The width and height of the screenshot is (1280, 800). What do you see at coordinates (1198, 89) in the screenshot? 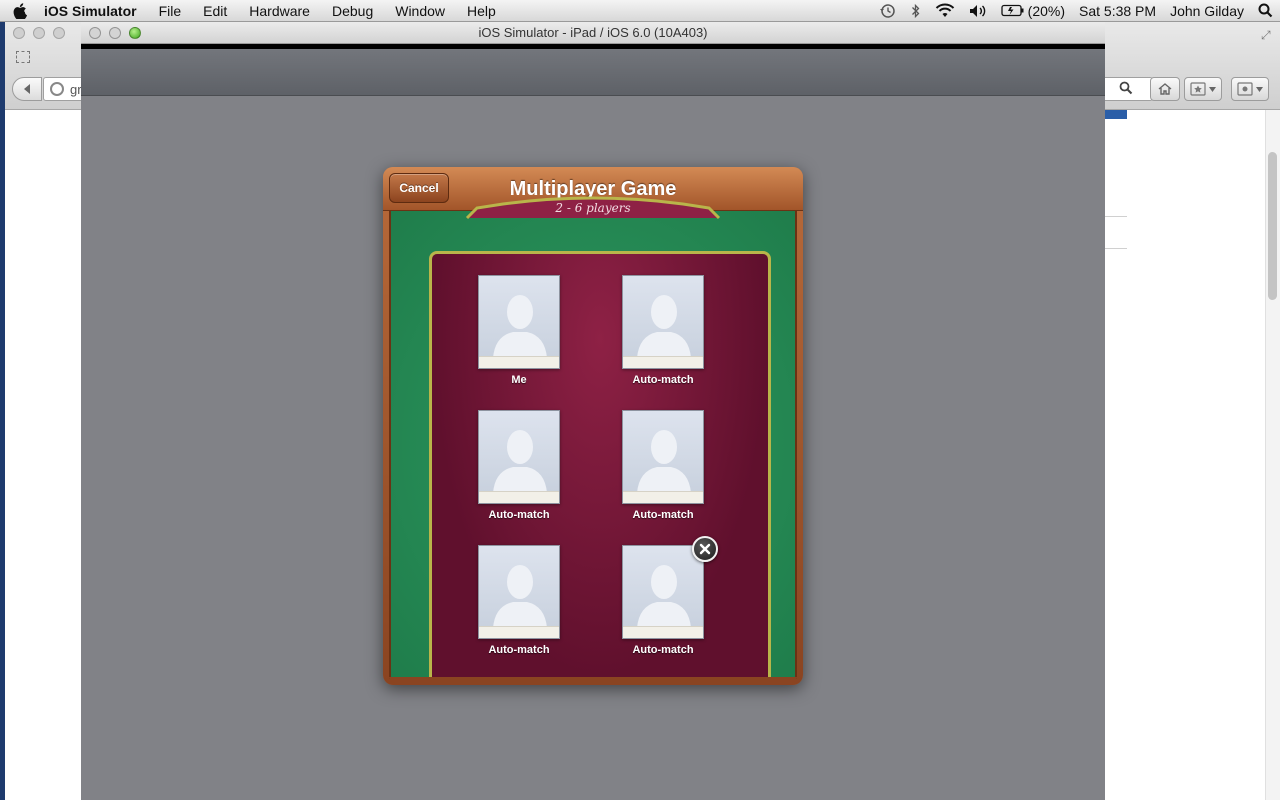
I see `bookmark-star-icon` at bounding box center [1198, 89].